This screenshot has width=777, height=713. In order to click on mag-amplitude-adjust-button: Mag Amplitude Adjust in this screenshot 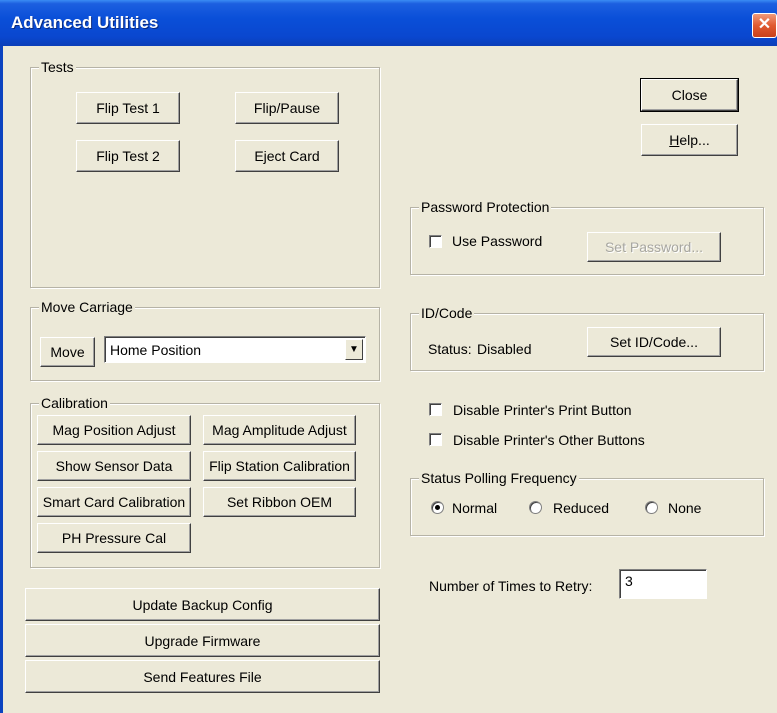, I will do `click(279, 430)`.